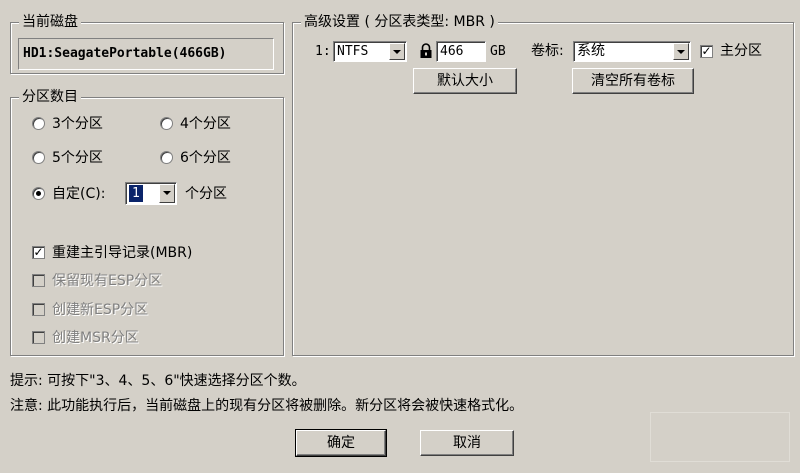 The width and height of the screenshot is (800, 473). I want to click on custom-suffix-label: 个分区, so click(206, 194).